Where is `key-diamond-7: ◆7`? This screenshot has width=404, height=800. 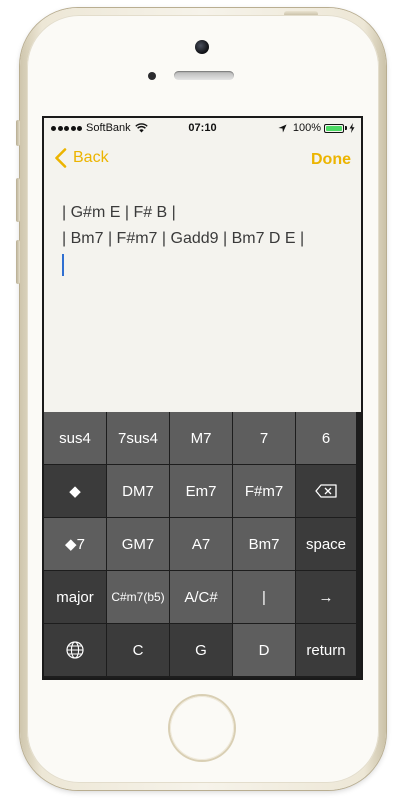
key-diamond-7: ◆7 is located at coordinates (75, 544).